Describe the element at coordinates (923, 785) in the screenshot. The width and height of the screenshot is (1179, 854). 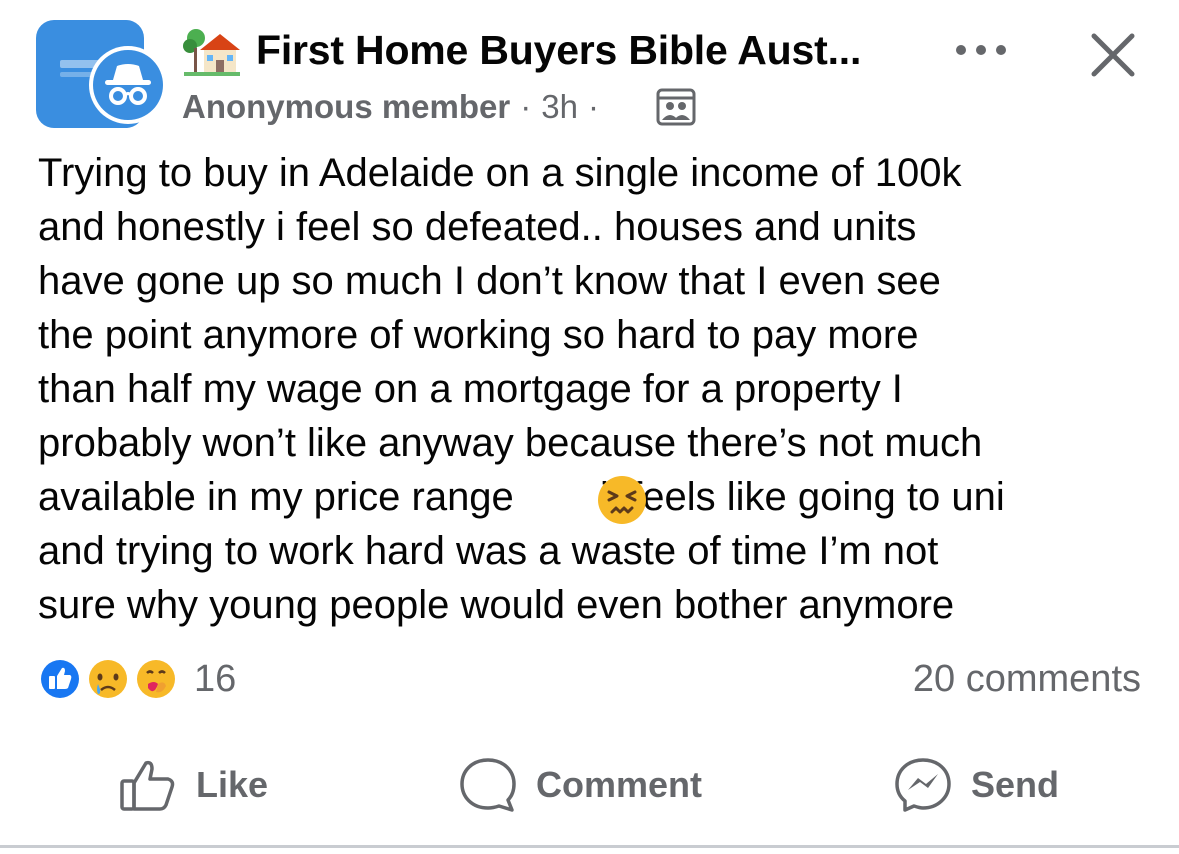
I see `messenger-icon` at that location.